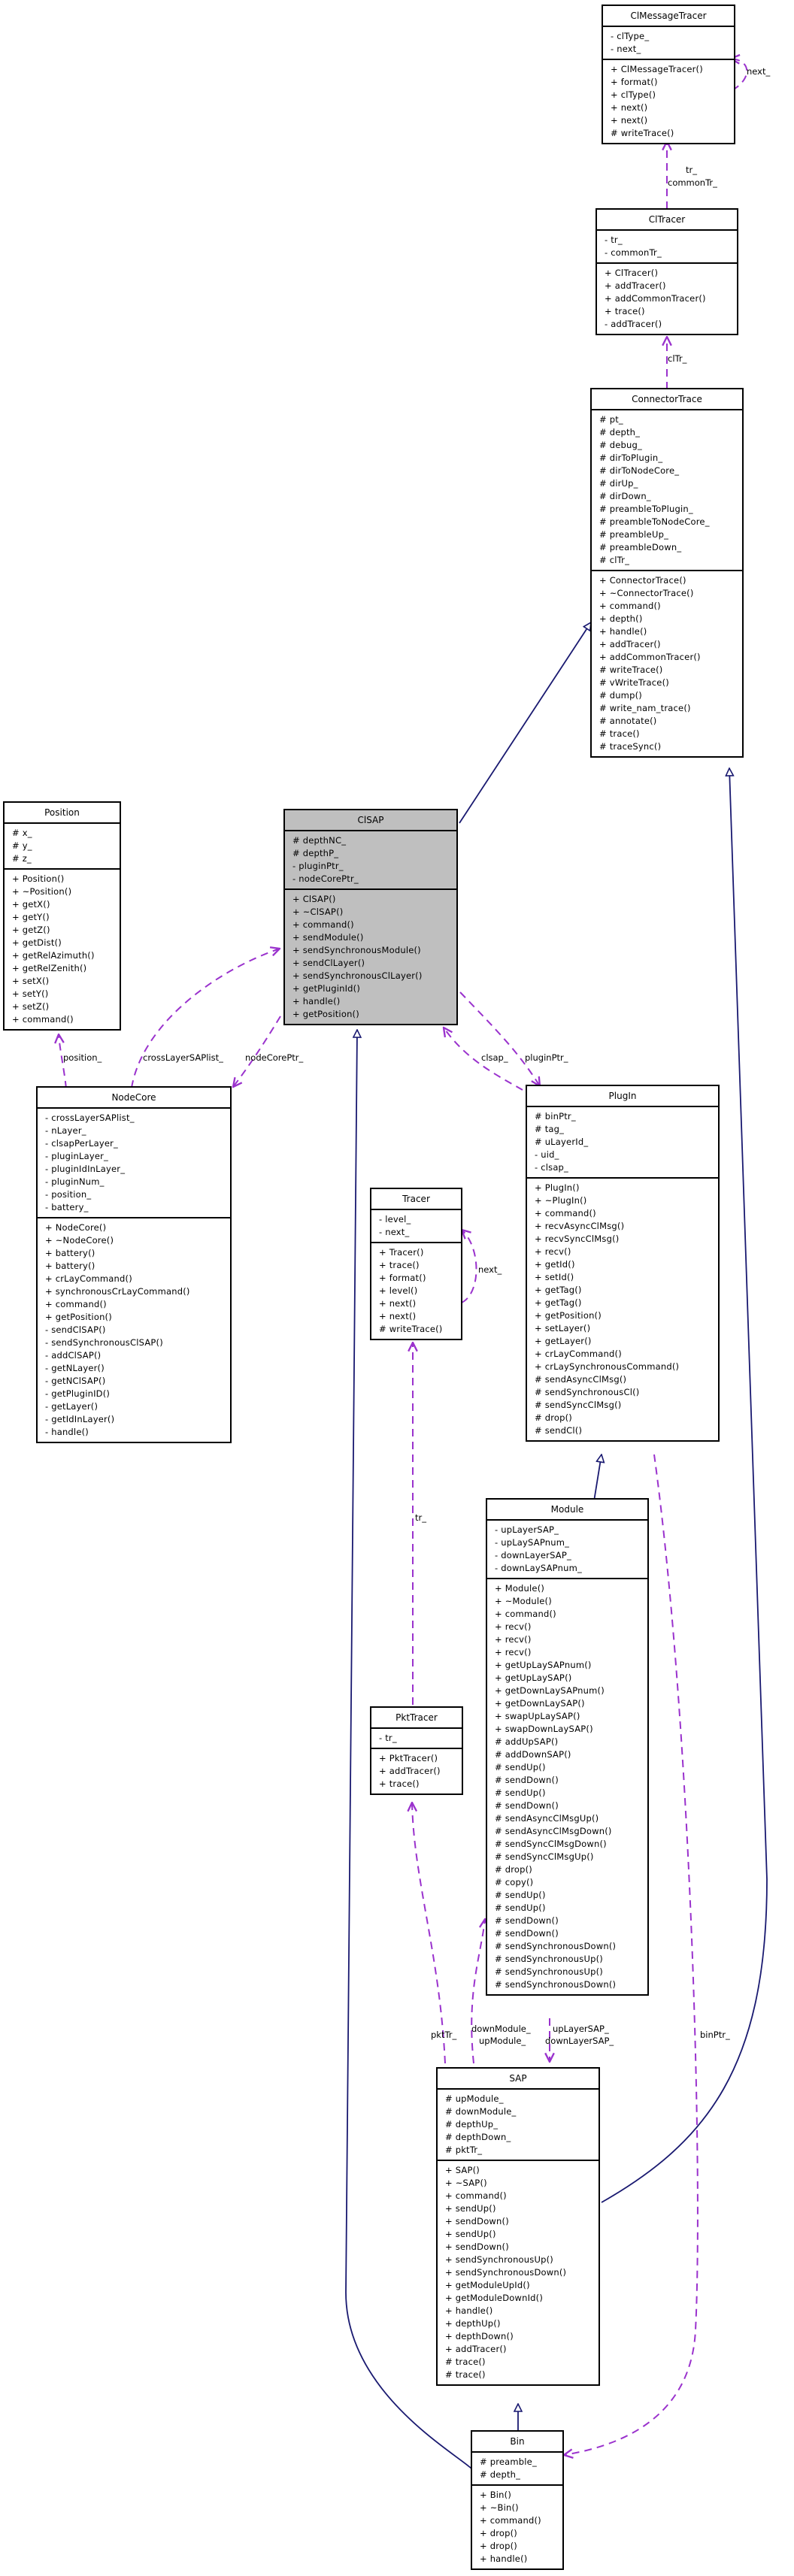 The image size is (794, 2576). I want to click on label-nodecore-crosslayersaplist: crossLayerSAPlist_, so click(183, 1057).